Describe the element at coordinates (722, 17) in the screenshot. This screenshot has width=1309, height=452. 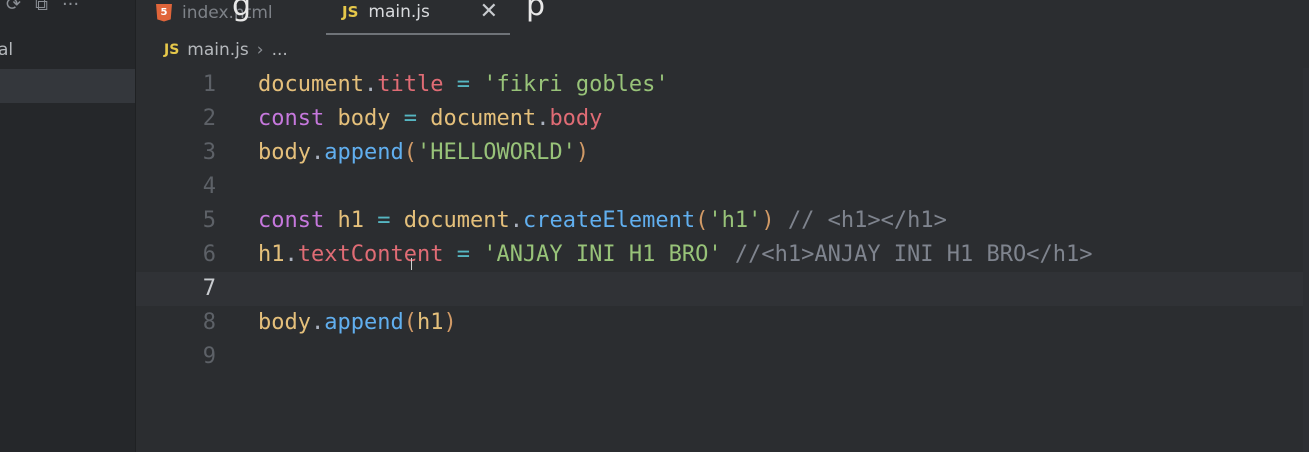
I see `tab-bar: 5 index.html JS main.js ✕` at that location.